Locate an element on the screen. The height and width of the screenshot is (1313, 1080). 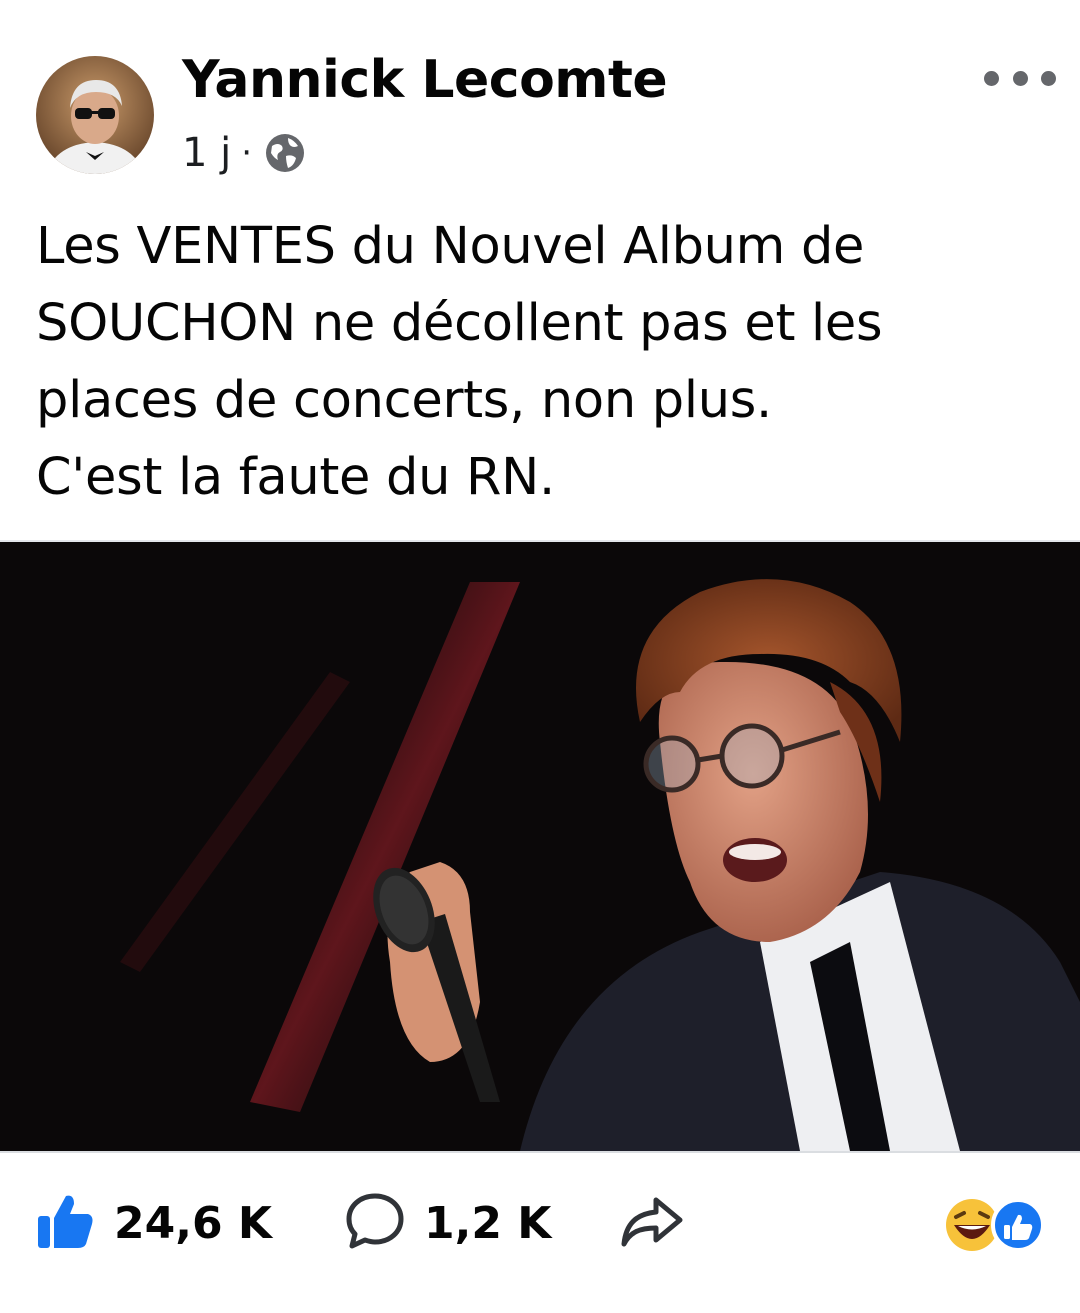
post-text-line: Les VENTES du Nouvel Album de is located at coordinates (450, 246).